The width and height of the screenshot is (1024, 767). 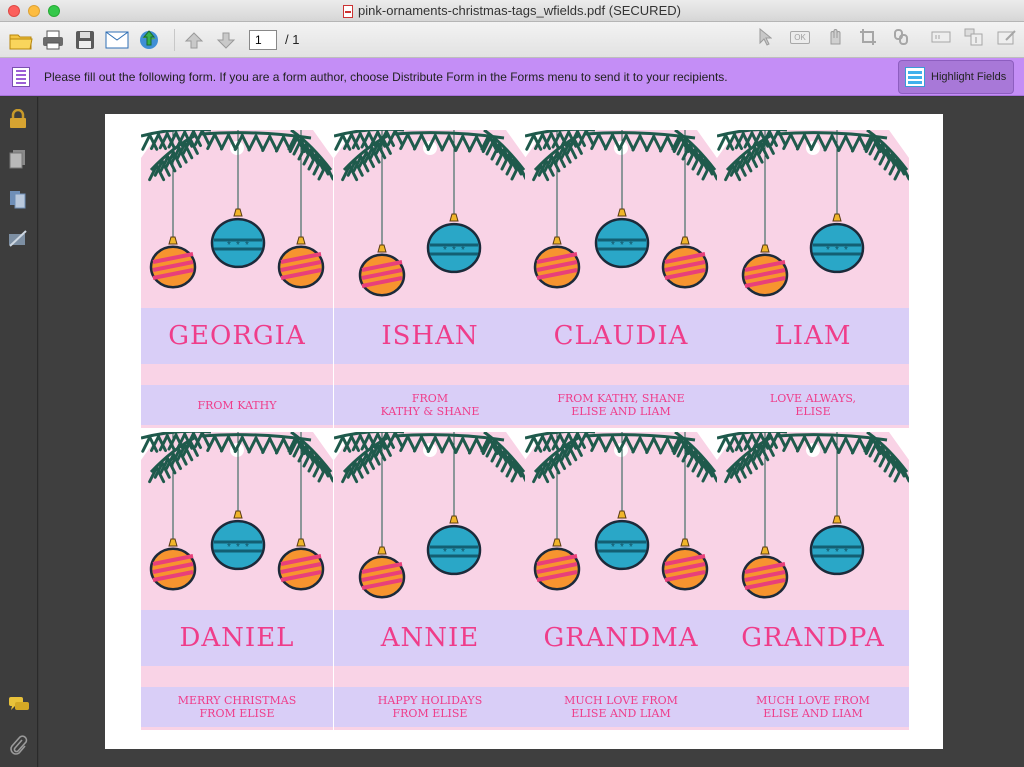 What do you see at coordinates (348, 11) in the screenshot?
I see `pdf-file-icon` at bounding box center [348, 11].